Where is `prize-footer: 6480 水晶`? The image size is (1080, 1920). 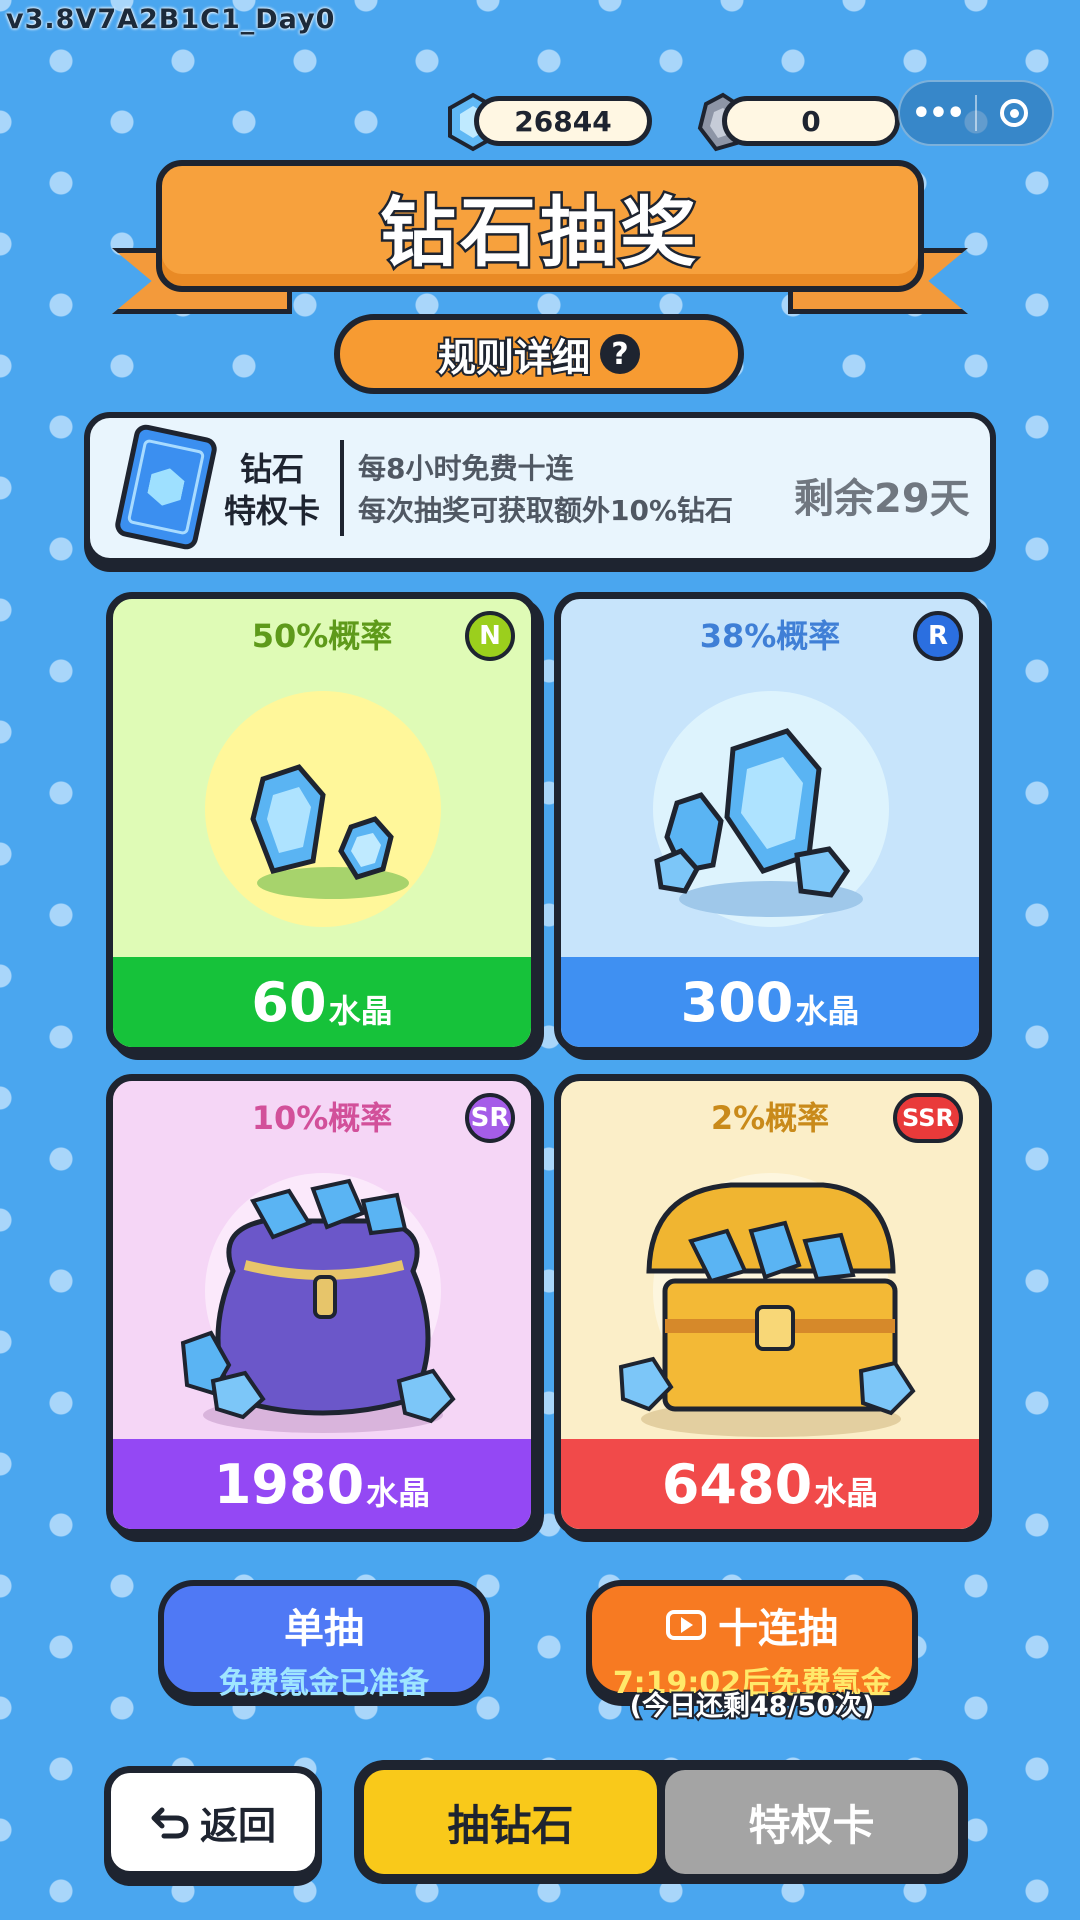 prize-footer: 6480 水晶 is located at coordinates (770, 1484).